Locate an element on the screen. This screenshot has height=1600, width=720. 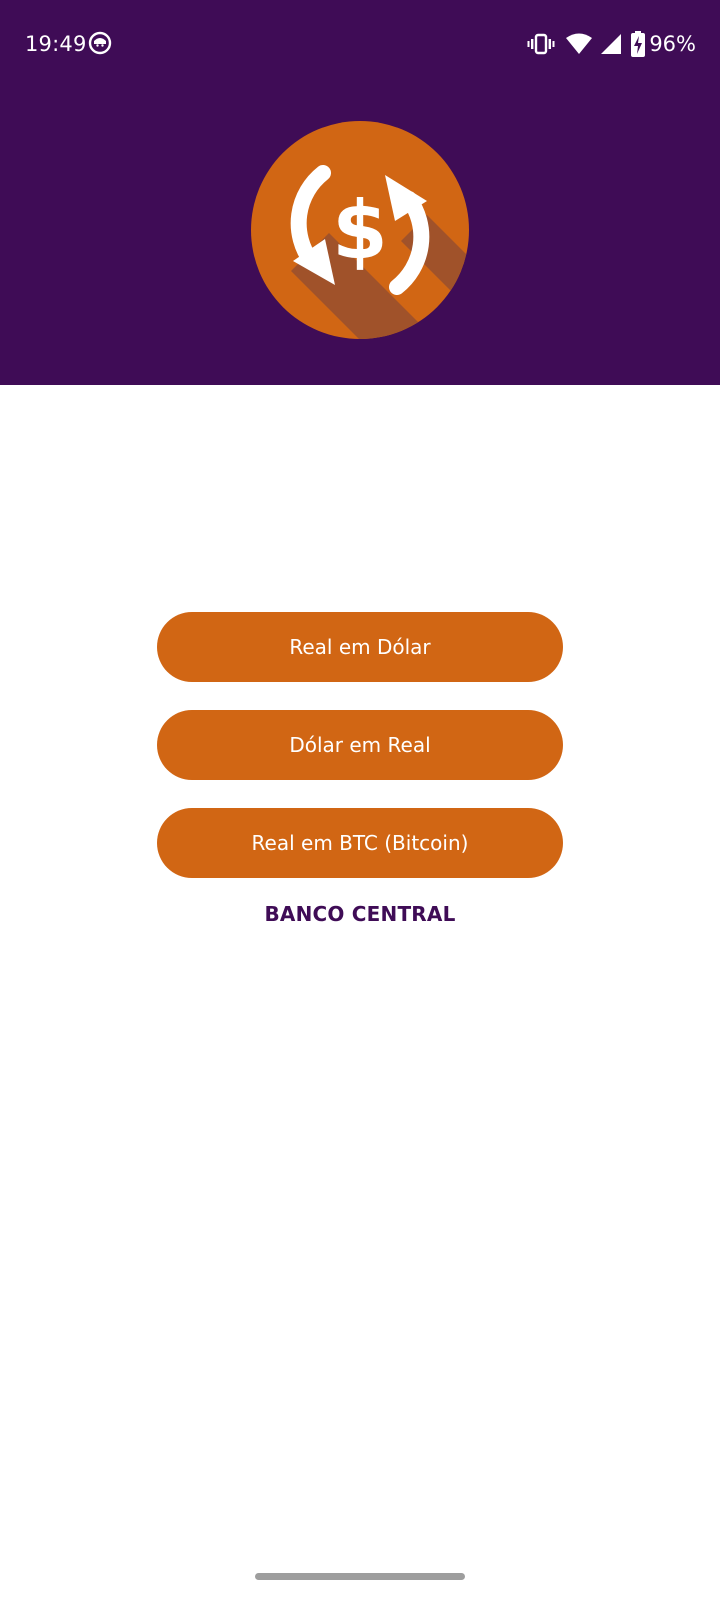
battery-charging-icon is located at coordinates (638, 44).